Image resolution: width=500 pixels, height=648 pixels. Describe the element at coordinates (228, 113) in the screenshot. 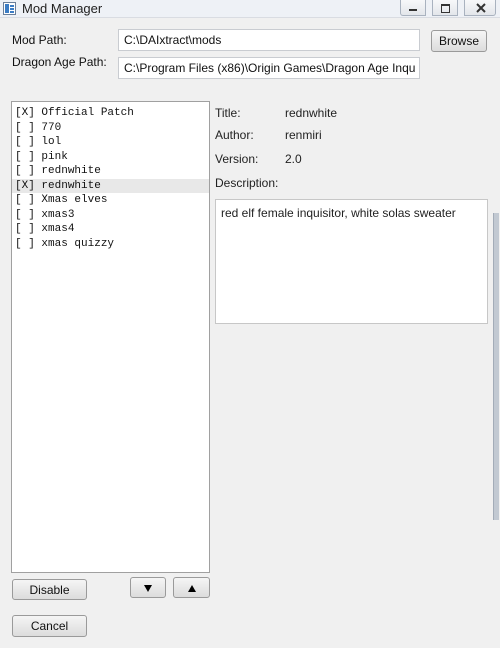

I see `title-label: Title:` at that location.